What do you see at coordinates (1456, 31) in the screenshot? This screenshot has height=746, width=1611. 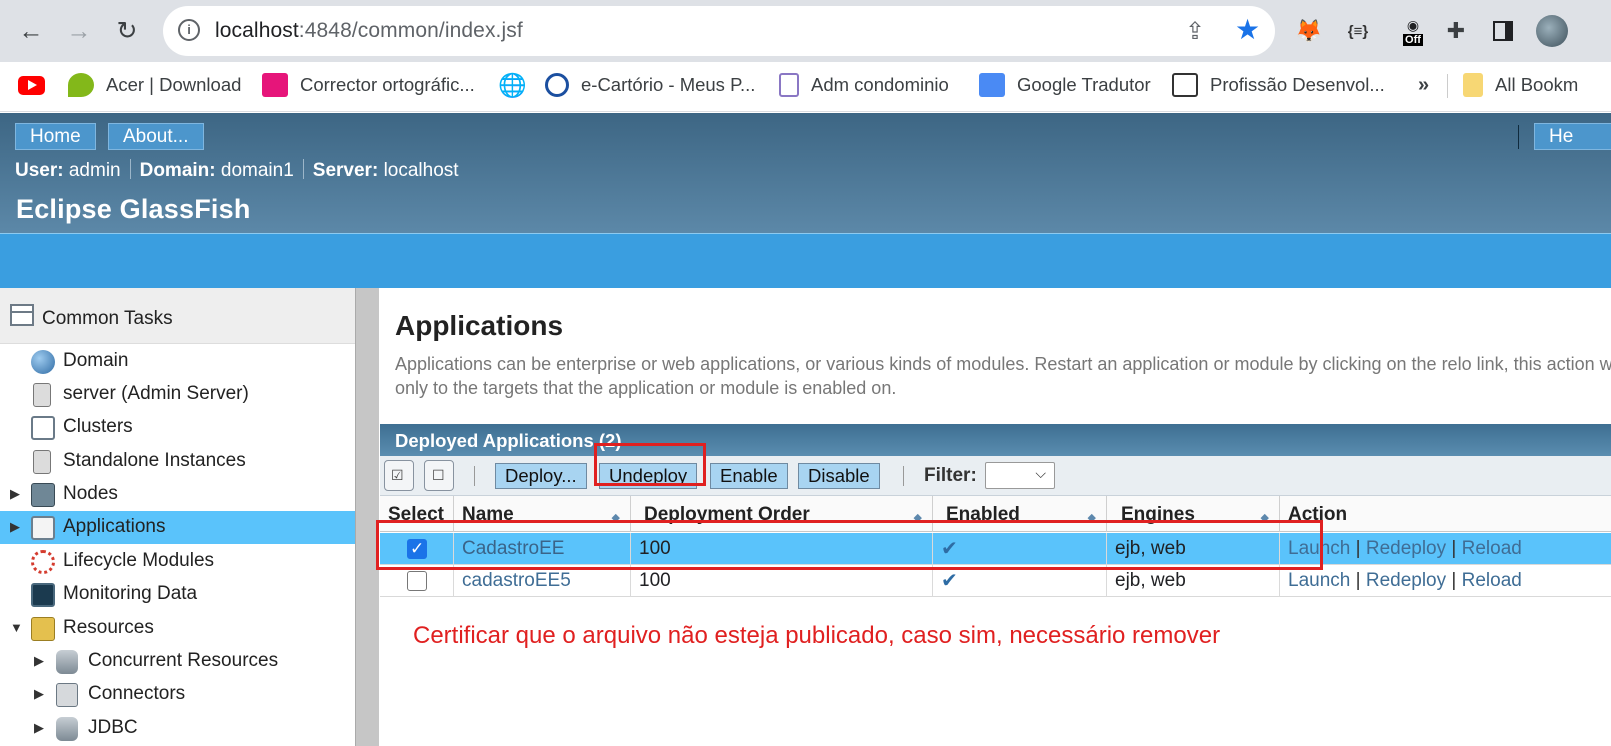 I see `extensions-puzzle-icon: ✚` at bounding box center [1456, 31].